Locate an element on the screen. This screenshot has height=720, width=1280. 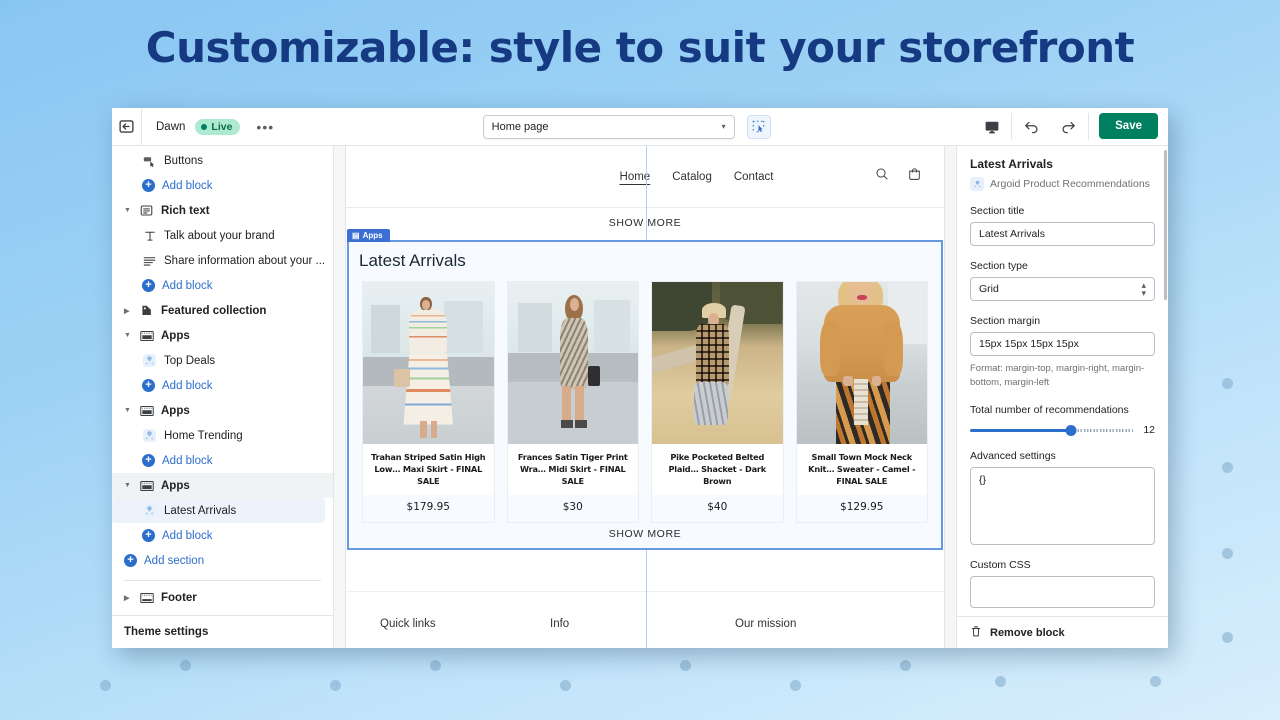
rich-text-icon is located at coordinates (146, 210).